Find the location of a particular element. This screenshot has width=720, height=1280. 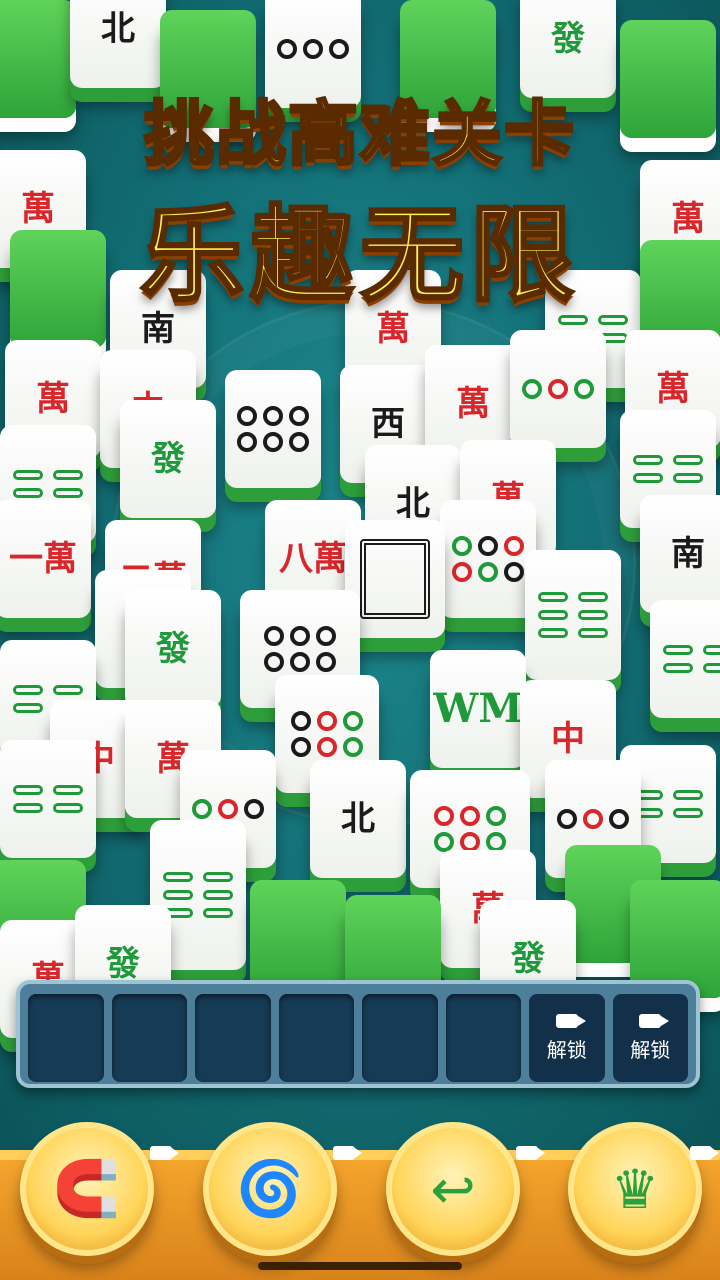

tile: 一萬 is located at coordinates (45, 559).